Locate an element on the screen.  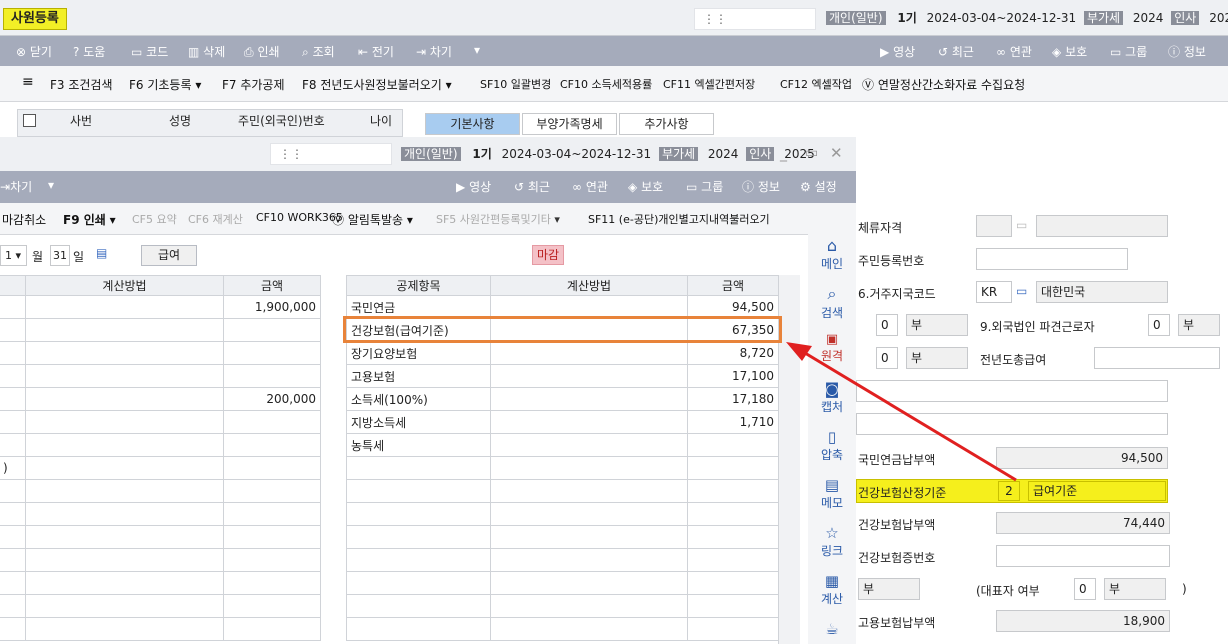
annotation-arrow is located at coordinates (901, 412).